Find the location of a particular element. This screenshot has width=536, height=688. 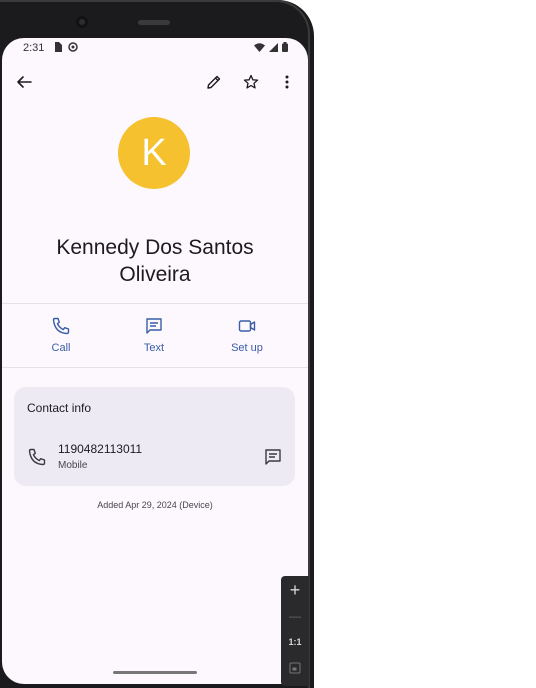

phone-row-message-button is located at coordinates (273, 457).